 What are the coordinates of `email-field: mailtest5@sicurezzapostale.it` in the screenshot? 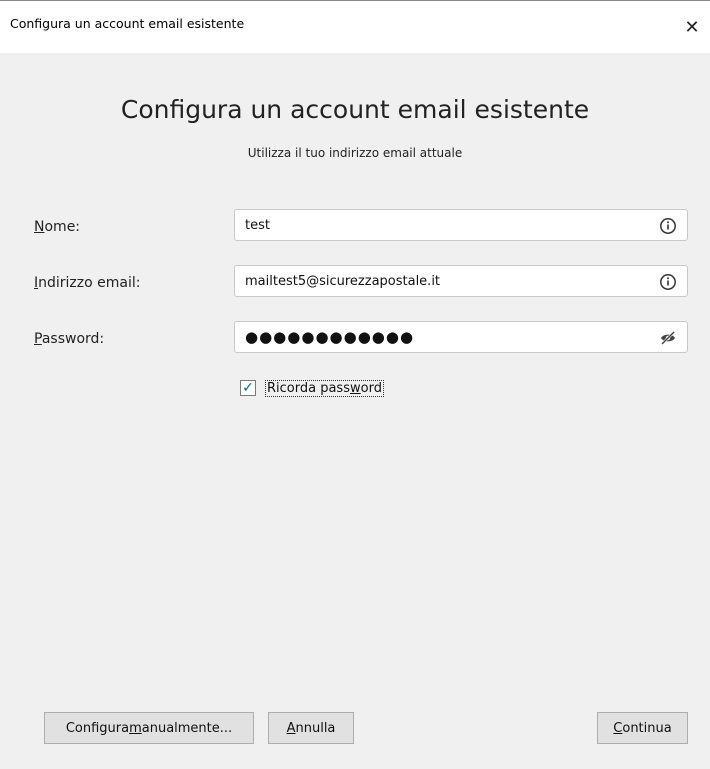 It's located at (461, 281).